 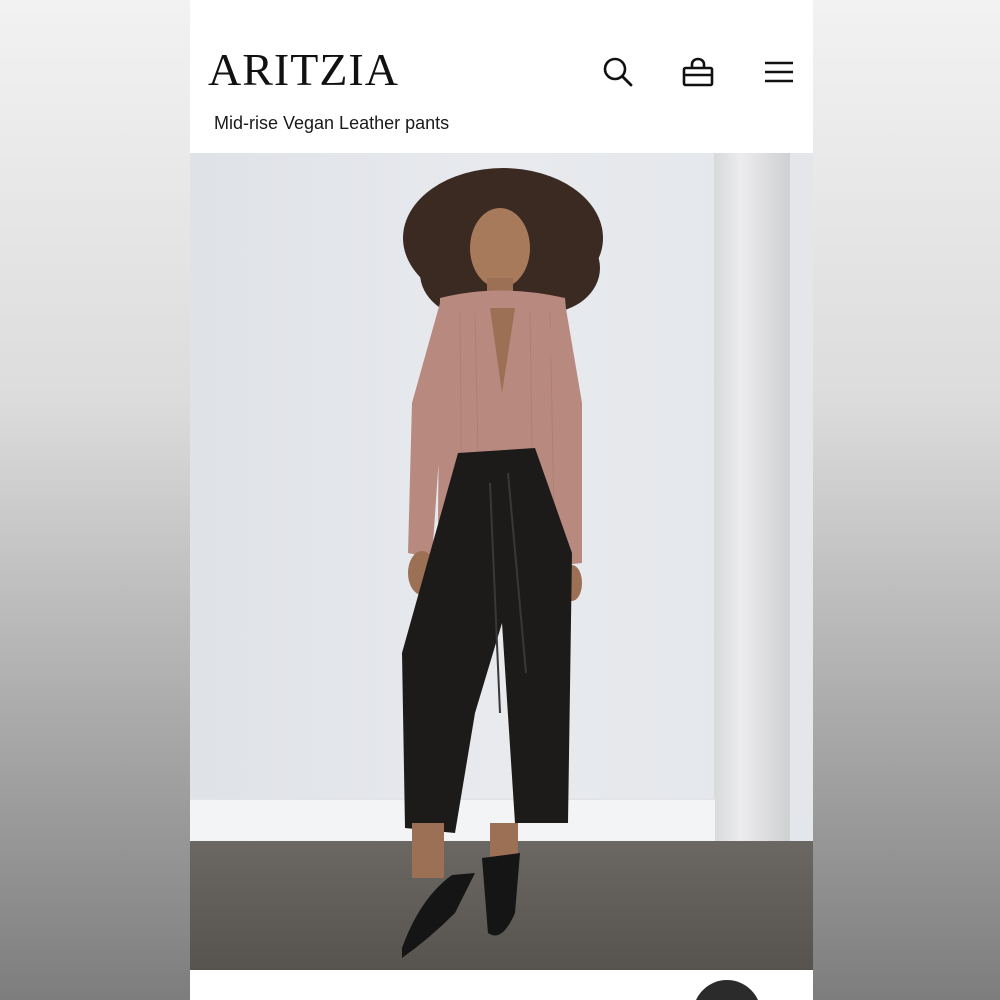 What do you see at coordinates (501, 76) in the screenshot?
I see `site-header: ARITZIA Mid-rise Vegan Leather pants` at bounding box center [501, 76].